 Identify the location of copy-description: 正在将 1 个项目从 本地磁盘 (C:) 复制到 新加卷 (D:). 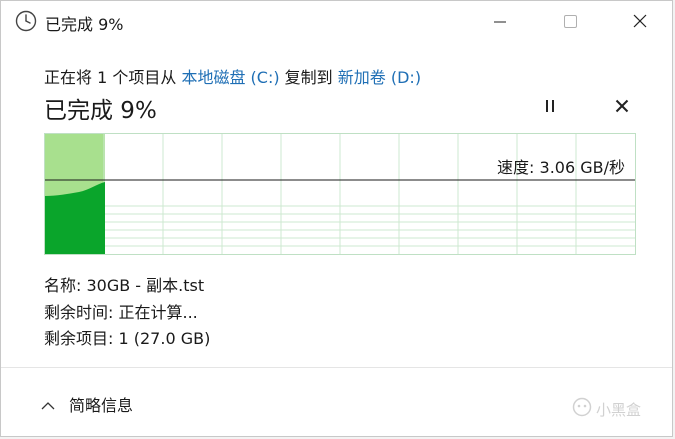
(232, 76).